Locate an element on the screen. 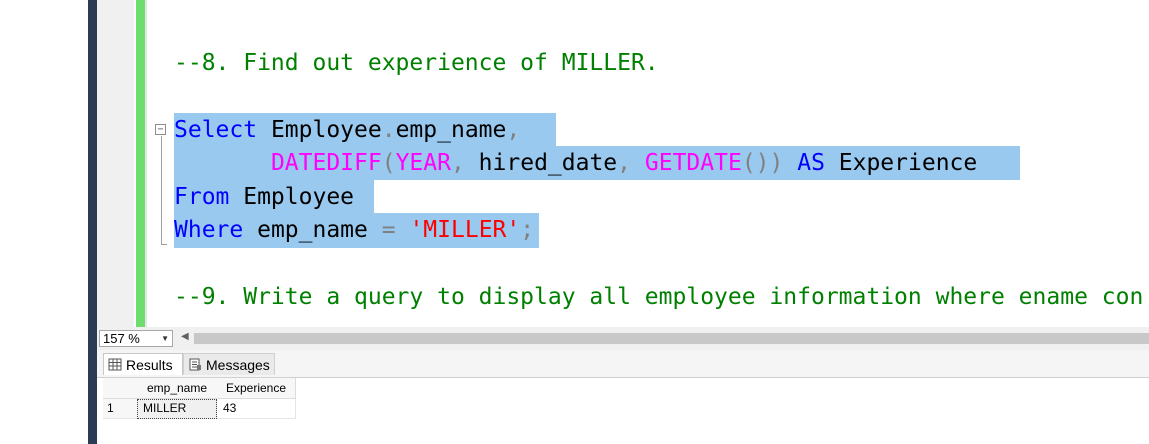 This screenshot has width=1149, height=444. code-token: Experience is located at coordinates (901, 163).